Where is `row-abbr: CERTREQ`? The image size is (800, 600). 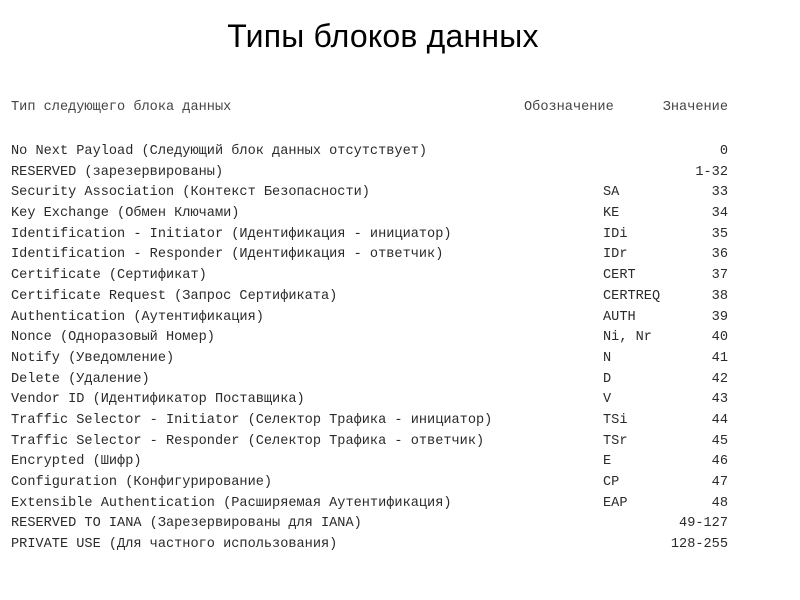
row-abbr: CERTREQ is located at coordinates (632, 296).